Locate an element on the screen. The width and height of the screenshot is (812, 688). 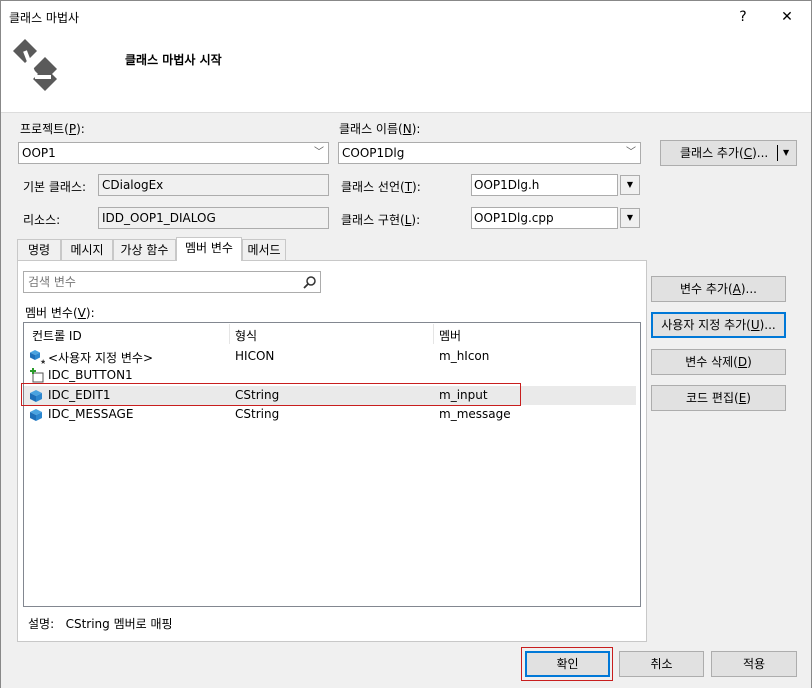
column-header-control-id: 컨트롤 ID is located at coordinates (57, 335).